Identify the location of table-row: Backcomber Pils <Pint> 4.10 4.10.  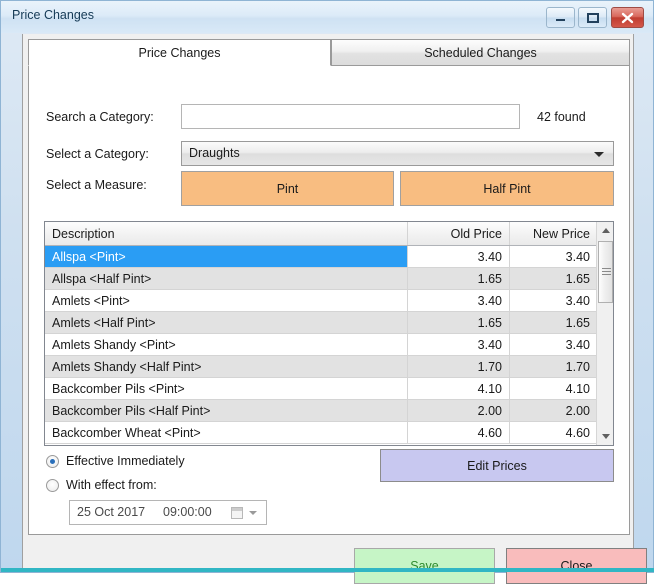
(321, 389).